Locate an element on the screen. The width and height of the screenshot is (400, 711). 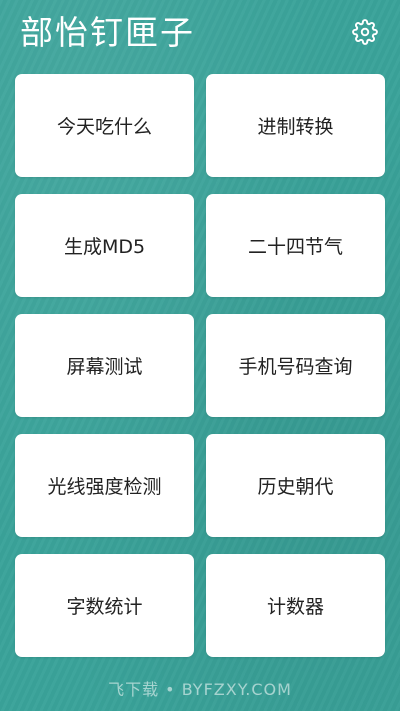
tool-label: 生成MD5 is located at coordinates (104, 247).